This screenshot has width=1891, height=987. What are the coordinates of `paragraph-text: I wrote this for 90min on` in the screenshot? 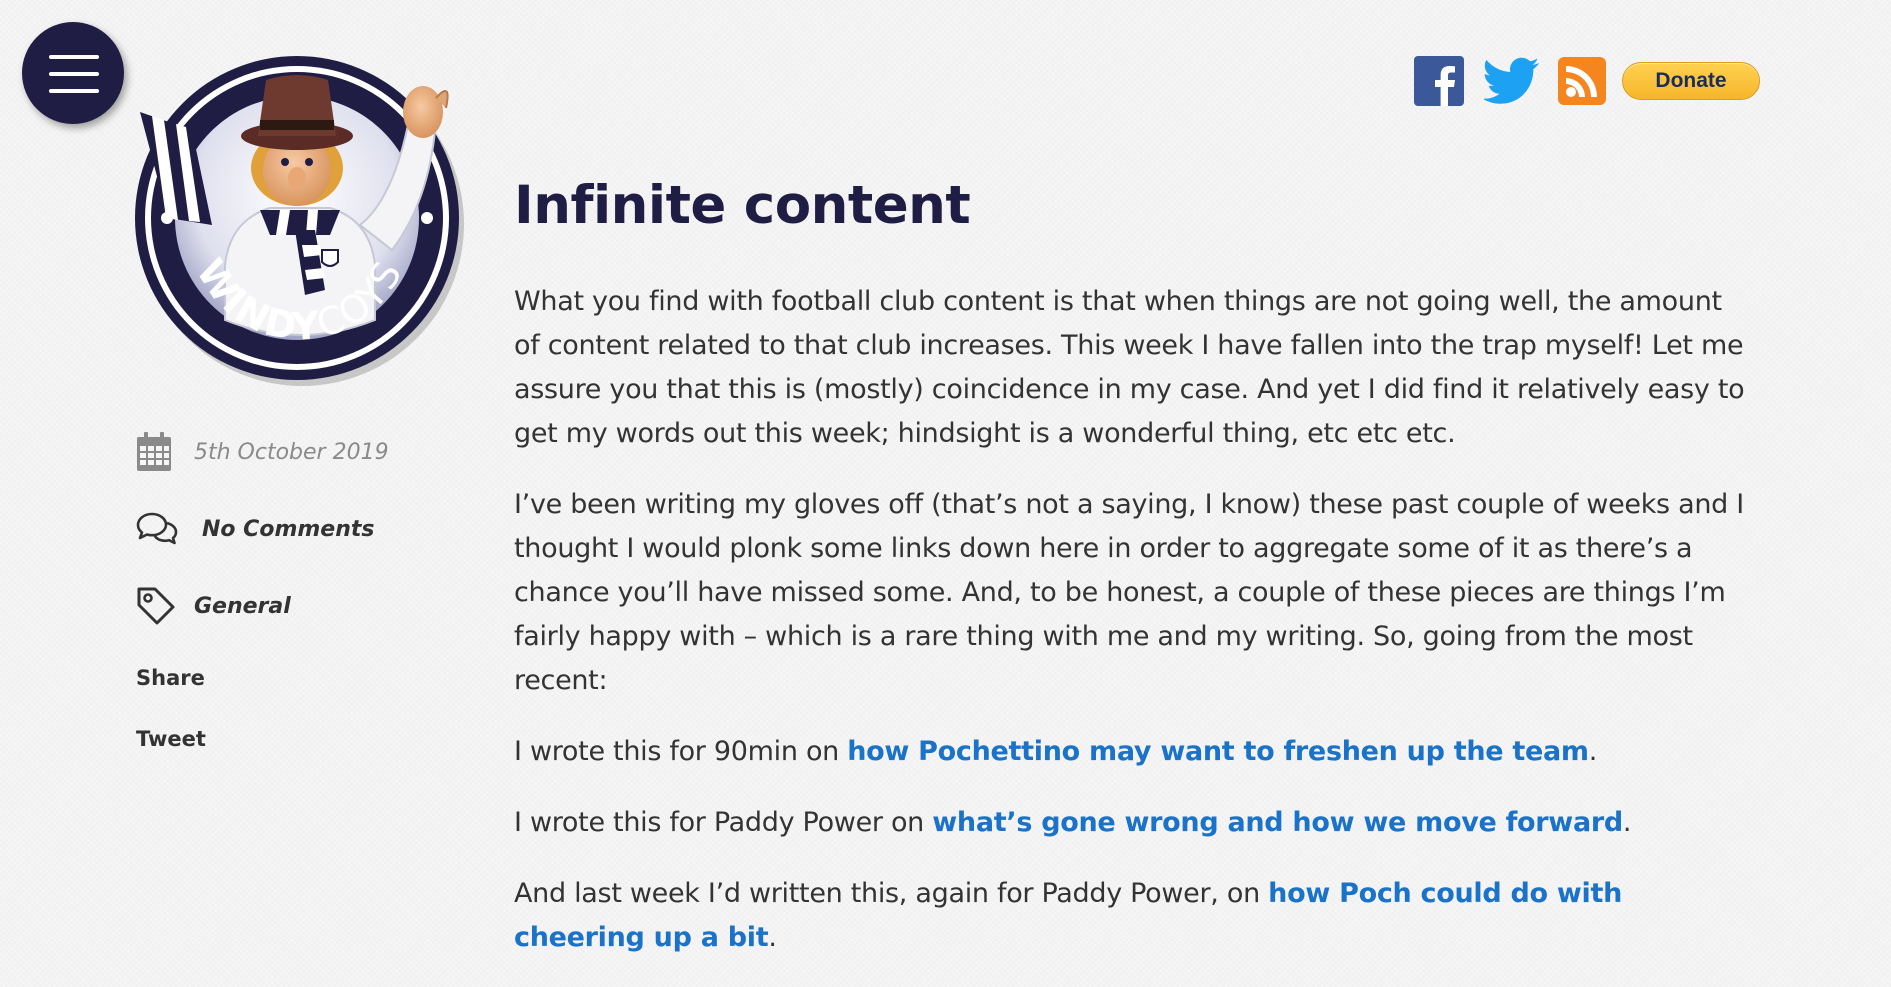 It's located at (681, 751).